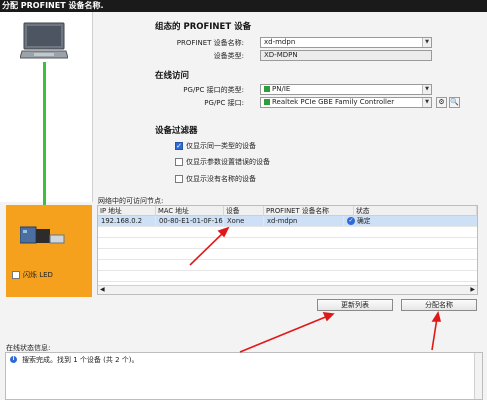  I want to click on status-message: 搜索完成。找到 1 个设备 (共 2 个)。, so click(80, 360).